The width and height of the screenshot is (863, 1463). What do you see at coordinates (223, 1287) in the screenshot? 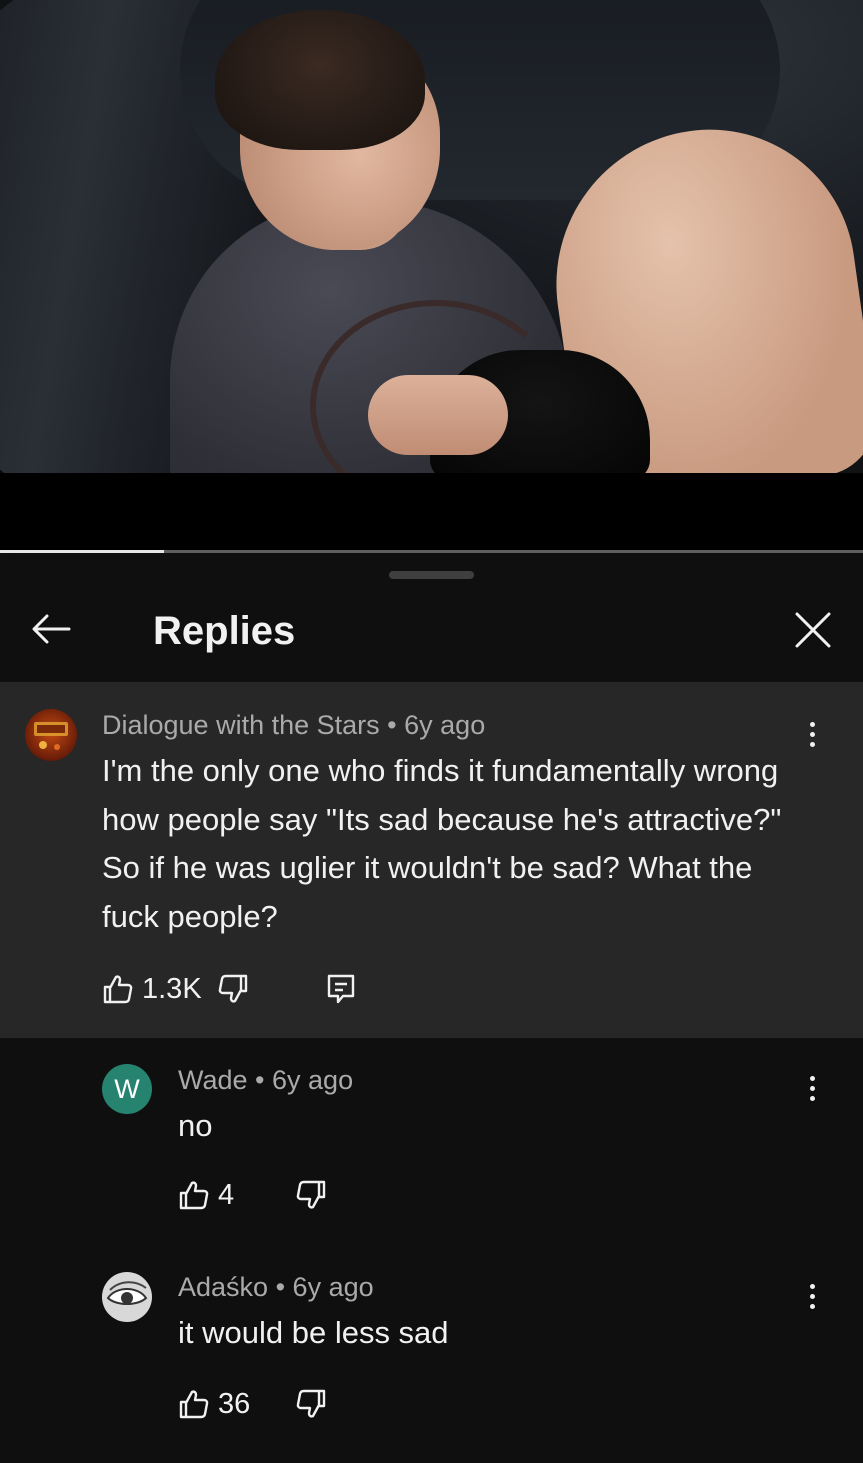
I see `comment-author: Adaśko` at bounding box center [223, 1287].